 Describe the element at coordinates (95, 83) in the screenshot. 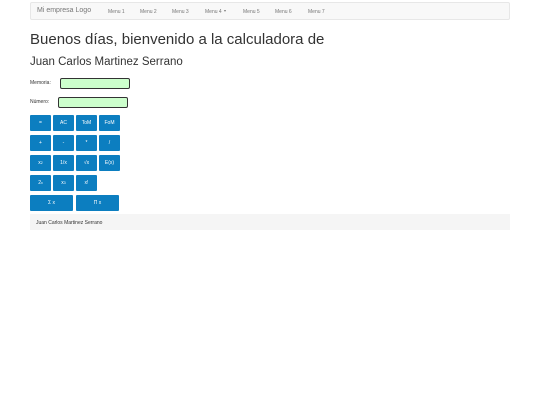

I see `memoria-input` at that location.